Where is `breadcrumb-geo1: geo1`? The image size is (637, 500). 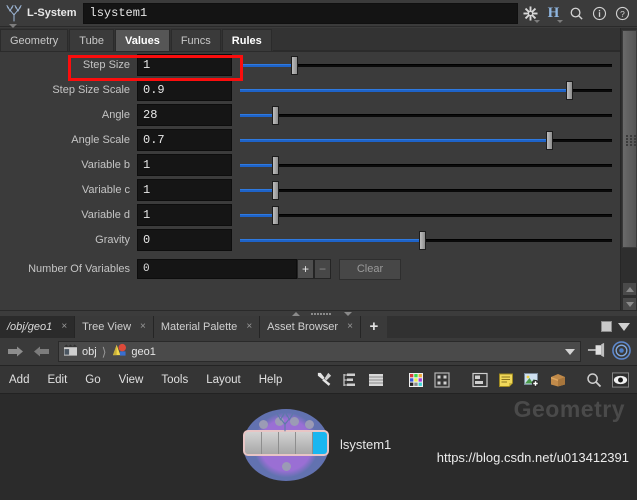 breadcrumb-geo1: geo1 is located at coordinates (133, 351).